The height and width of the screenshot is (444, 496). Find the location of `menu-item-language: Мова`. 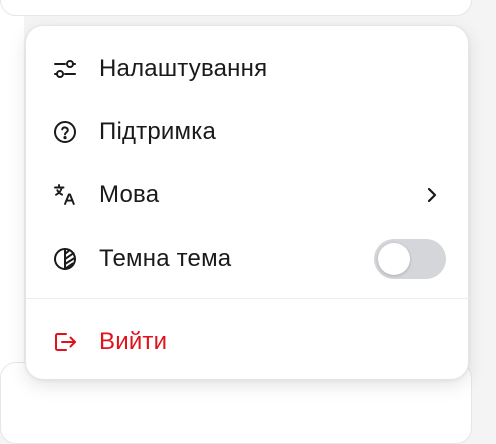

menu-item-language: Мова is located at coordinates (248, 195).